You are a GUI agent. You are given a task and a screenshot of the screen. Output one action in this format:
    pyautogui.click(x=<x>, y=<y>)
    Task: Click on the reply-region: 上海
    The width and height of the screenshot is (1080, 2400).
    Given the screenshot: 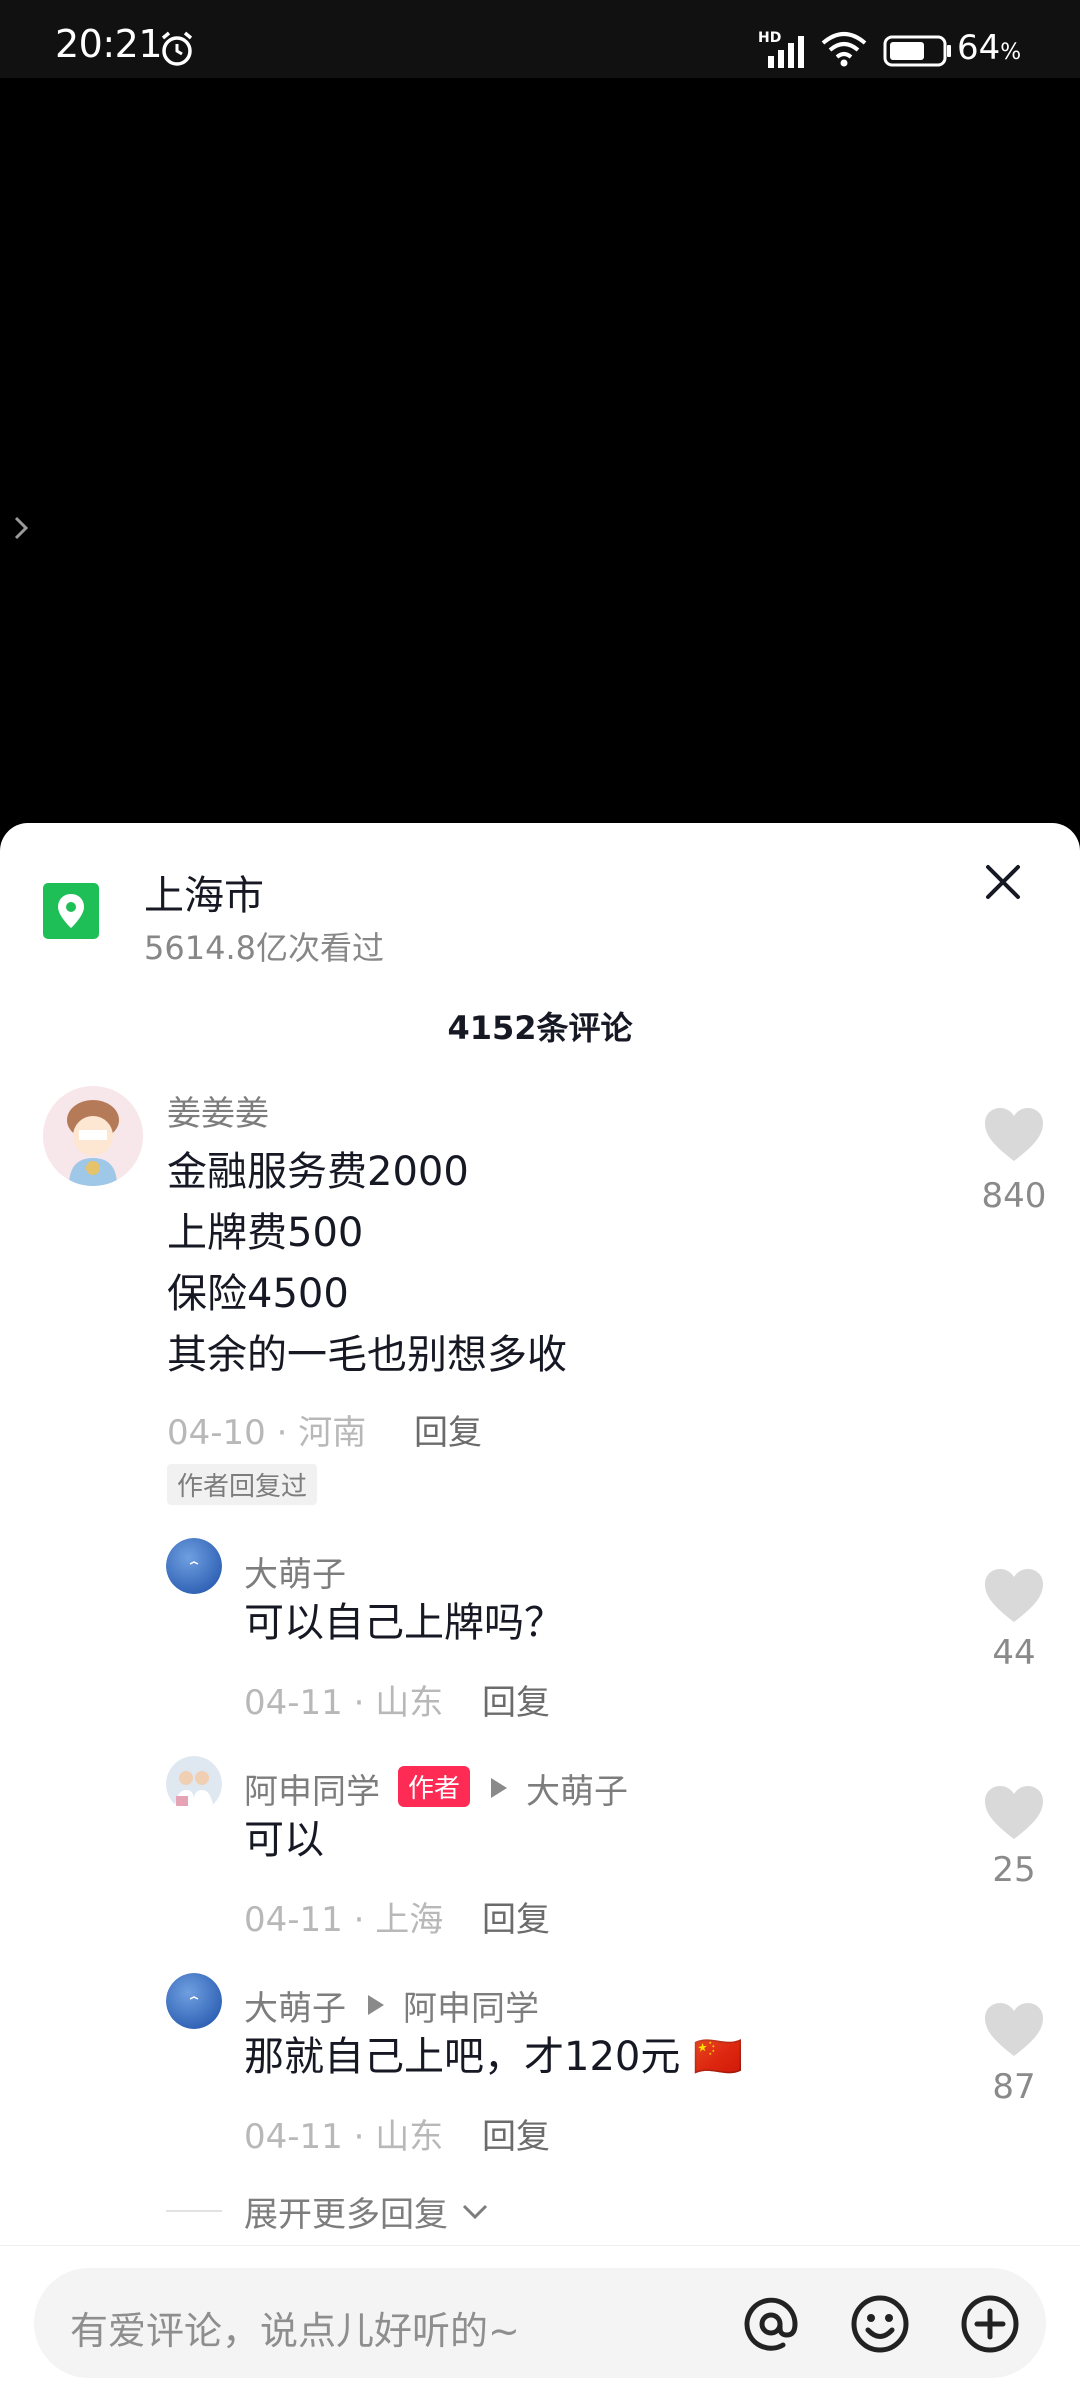 What is the action you would take?
    pyautogui.click(x=409, y=1920)
    